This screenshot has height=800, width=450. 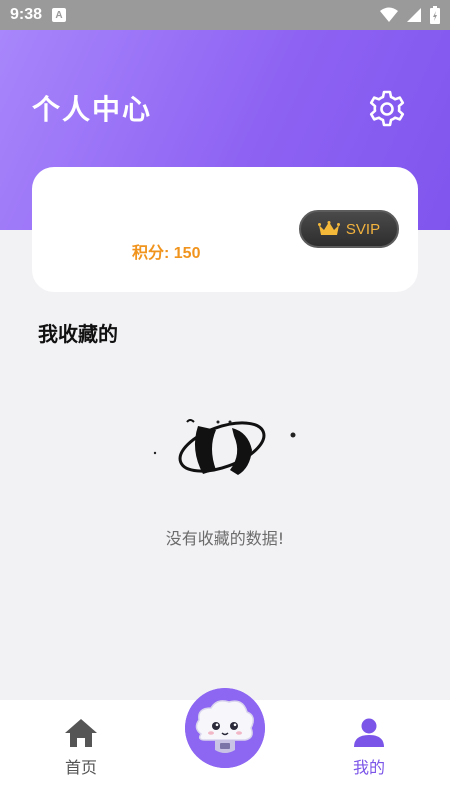 I want to click on empty-state-text: 没有收藏的数据!, so click(x=225, y=538).